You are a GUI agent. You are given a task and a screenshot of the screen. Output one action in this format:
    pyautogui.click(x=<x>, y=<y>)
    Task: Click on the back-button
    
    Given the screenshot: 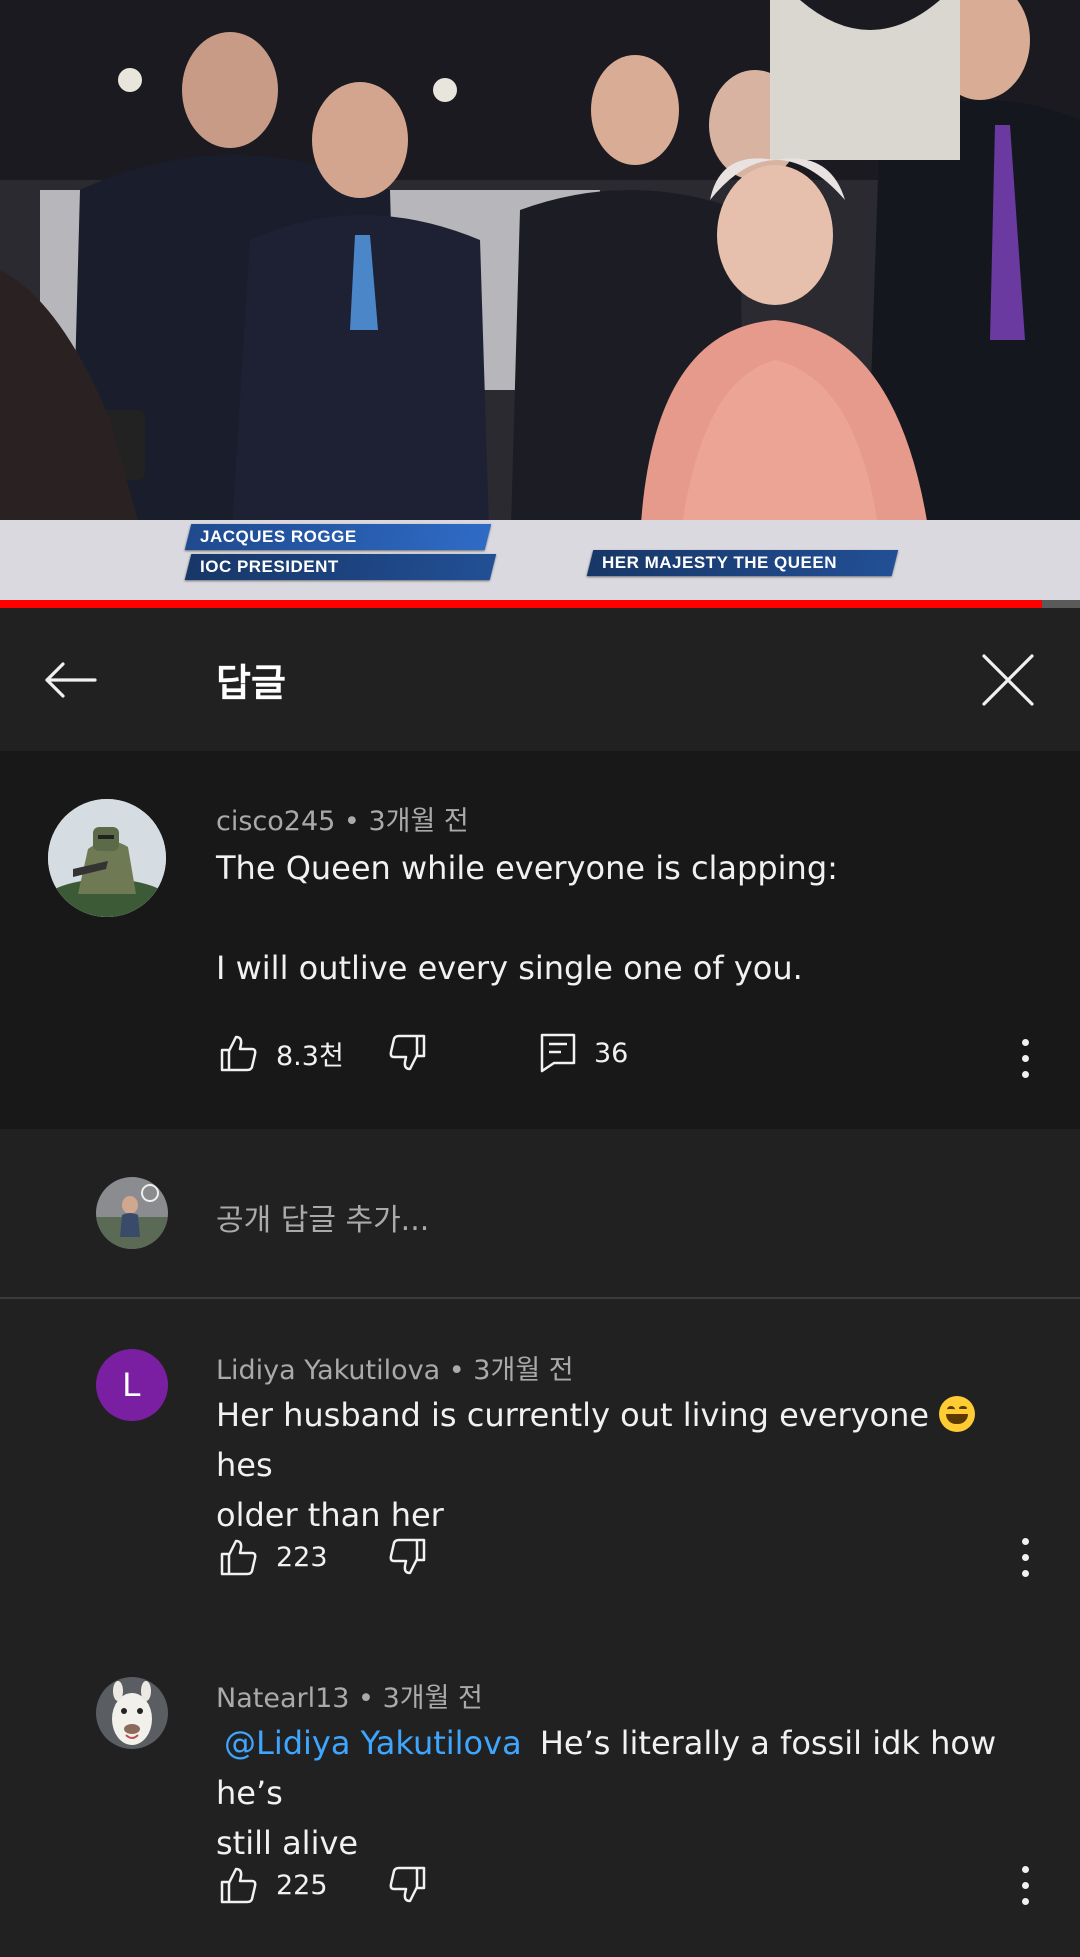 What is the action you would take?
    pyautogui.click(x=70, y=680)
    